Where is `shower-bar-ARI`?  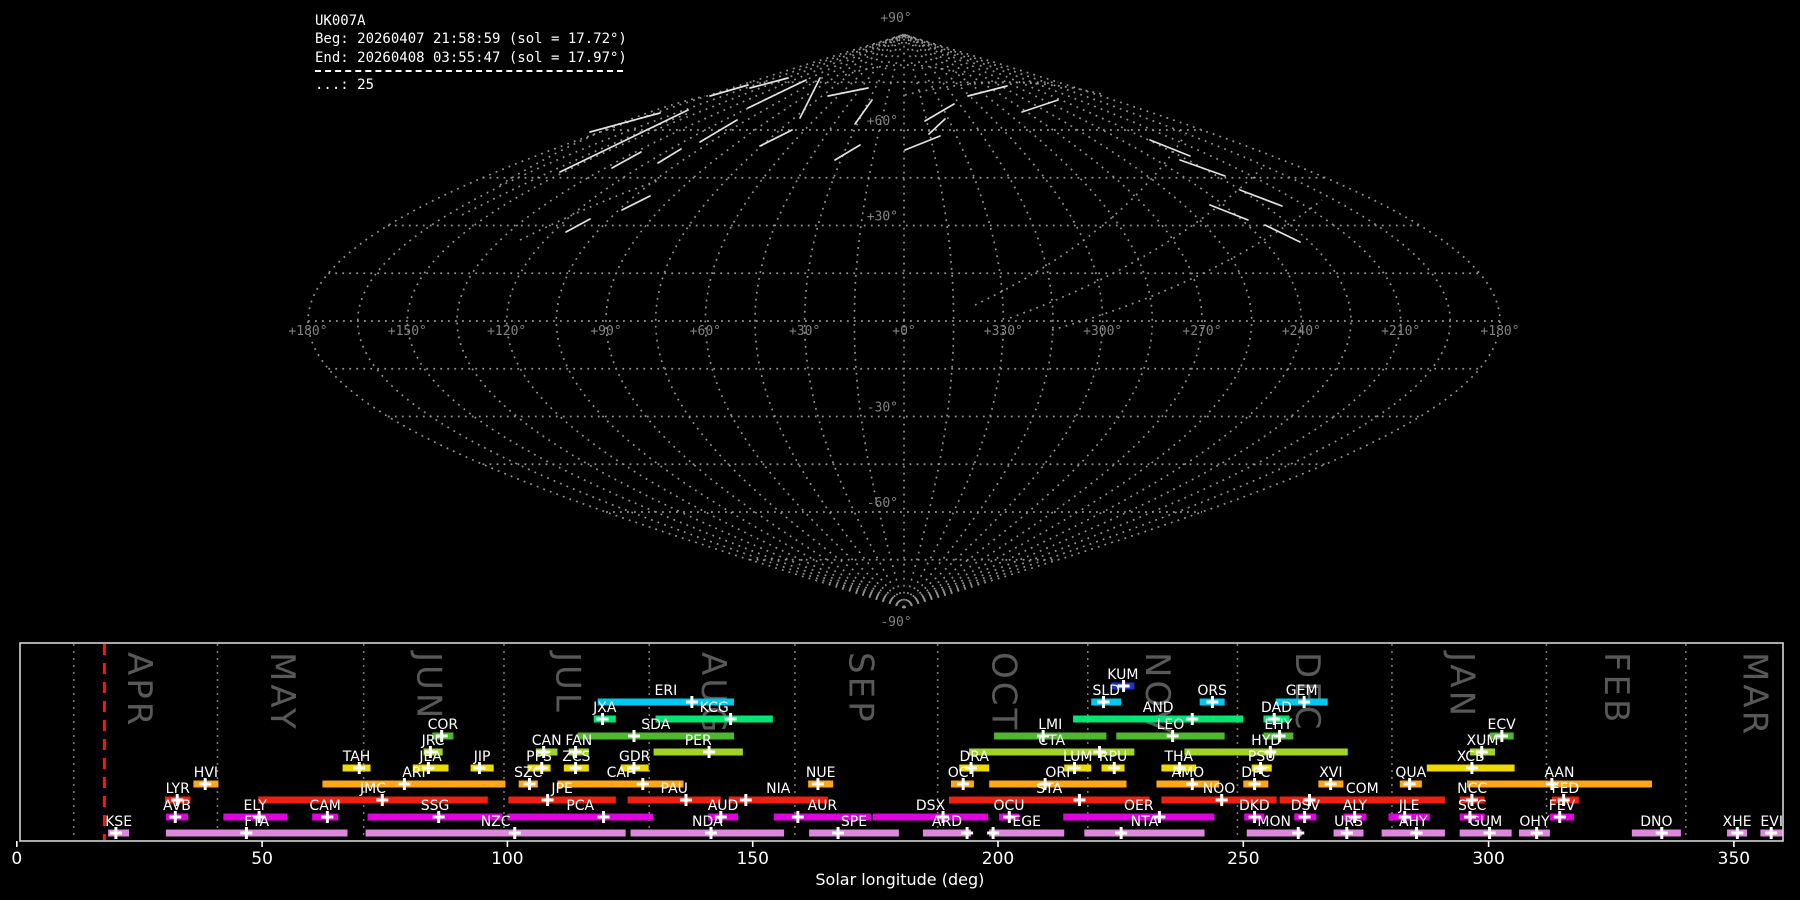 shower-bar-ARI is located at coordinates (414, 784).